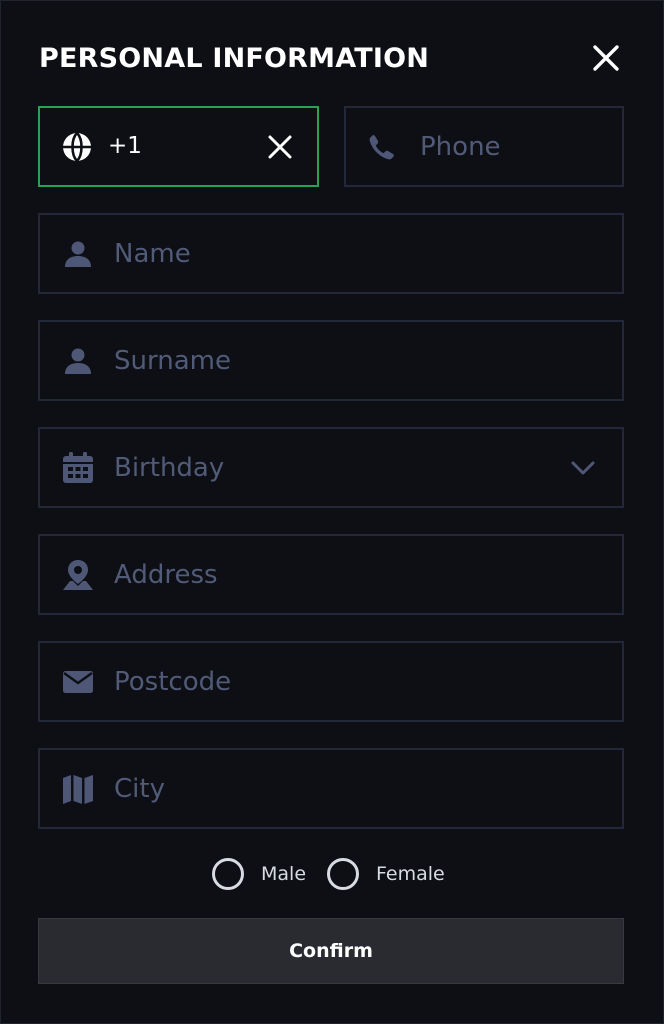 Image resolution: width=664 pixels, height=1024 pixels. I want to click on name-field, so click(331, 253).